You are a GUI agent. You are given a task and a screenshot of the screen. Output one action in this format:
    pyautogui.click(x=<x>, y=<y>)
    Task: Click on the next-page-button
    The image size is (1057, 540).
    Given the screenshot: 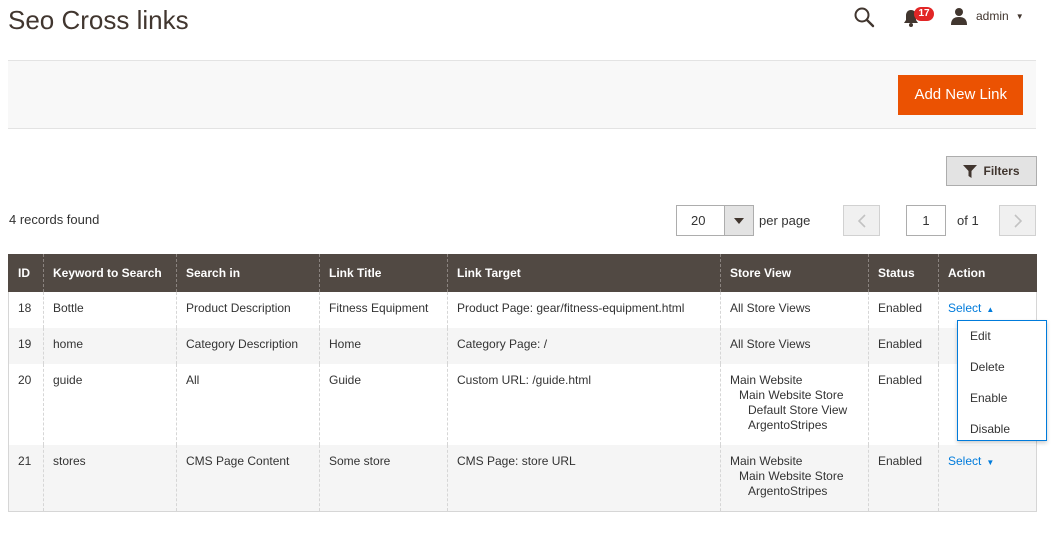 What is the action you would take?
    pyautogui.click(x=1017, y=220)
    